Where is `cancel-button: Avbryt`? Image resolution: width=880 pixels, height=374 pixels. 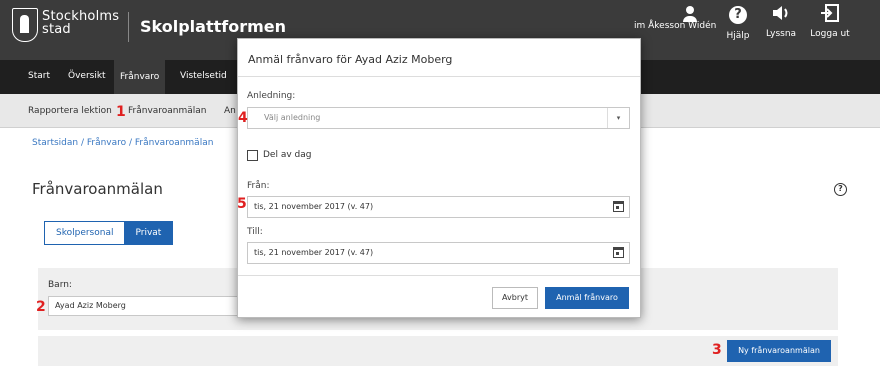 cancel-button: Avbryt is located at coordinates (515, 298).